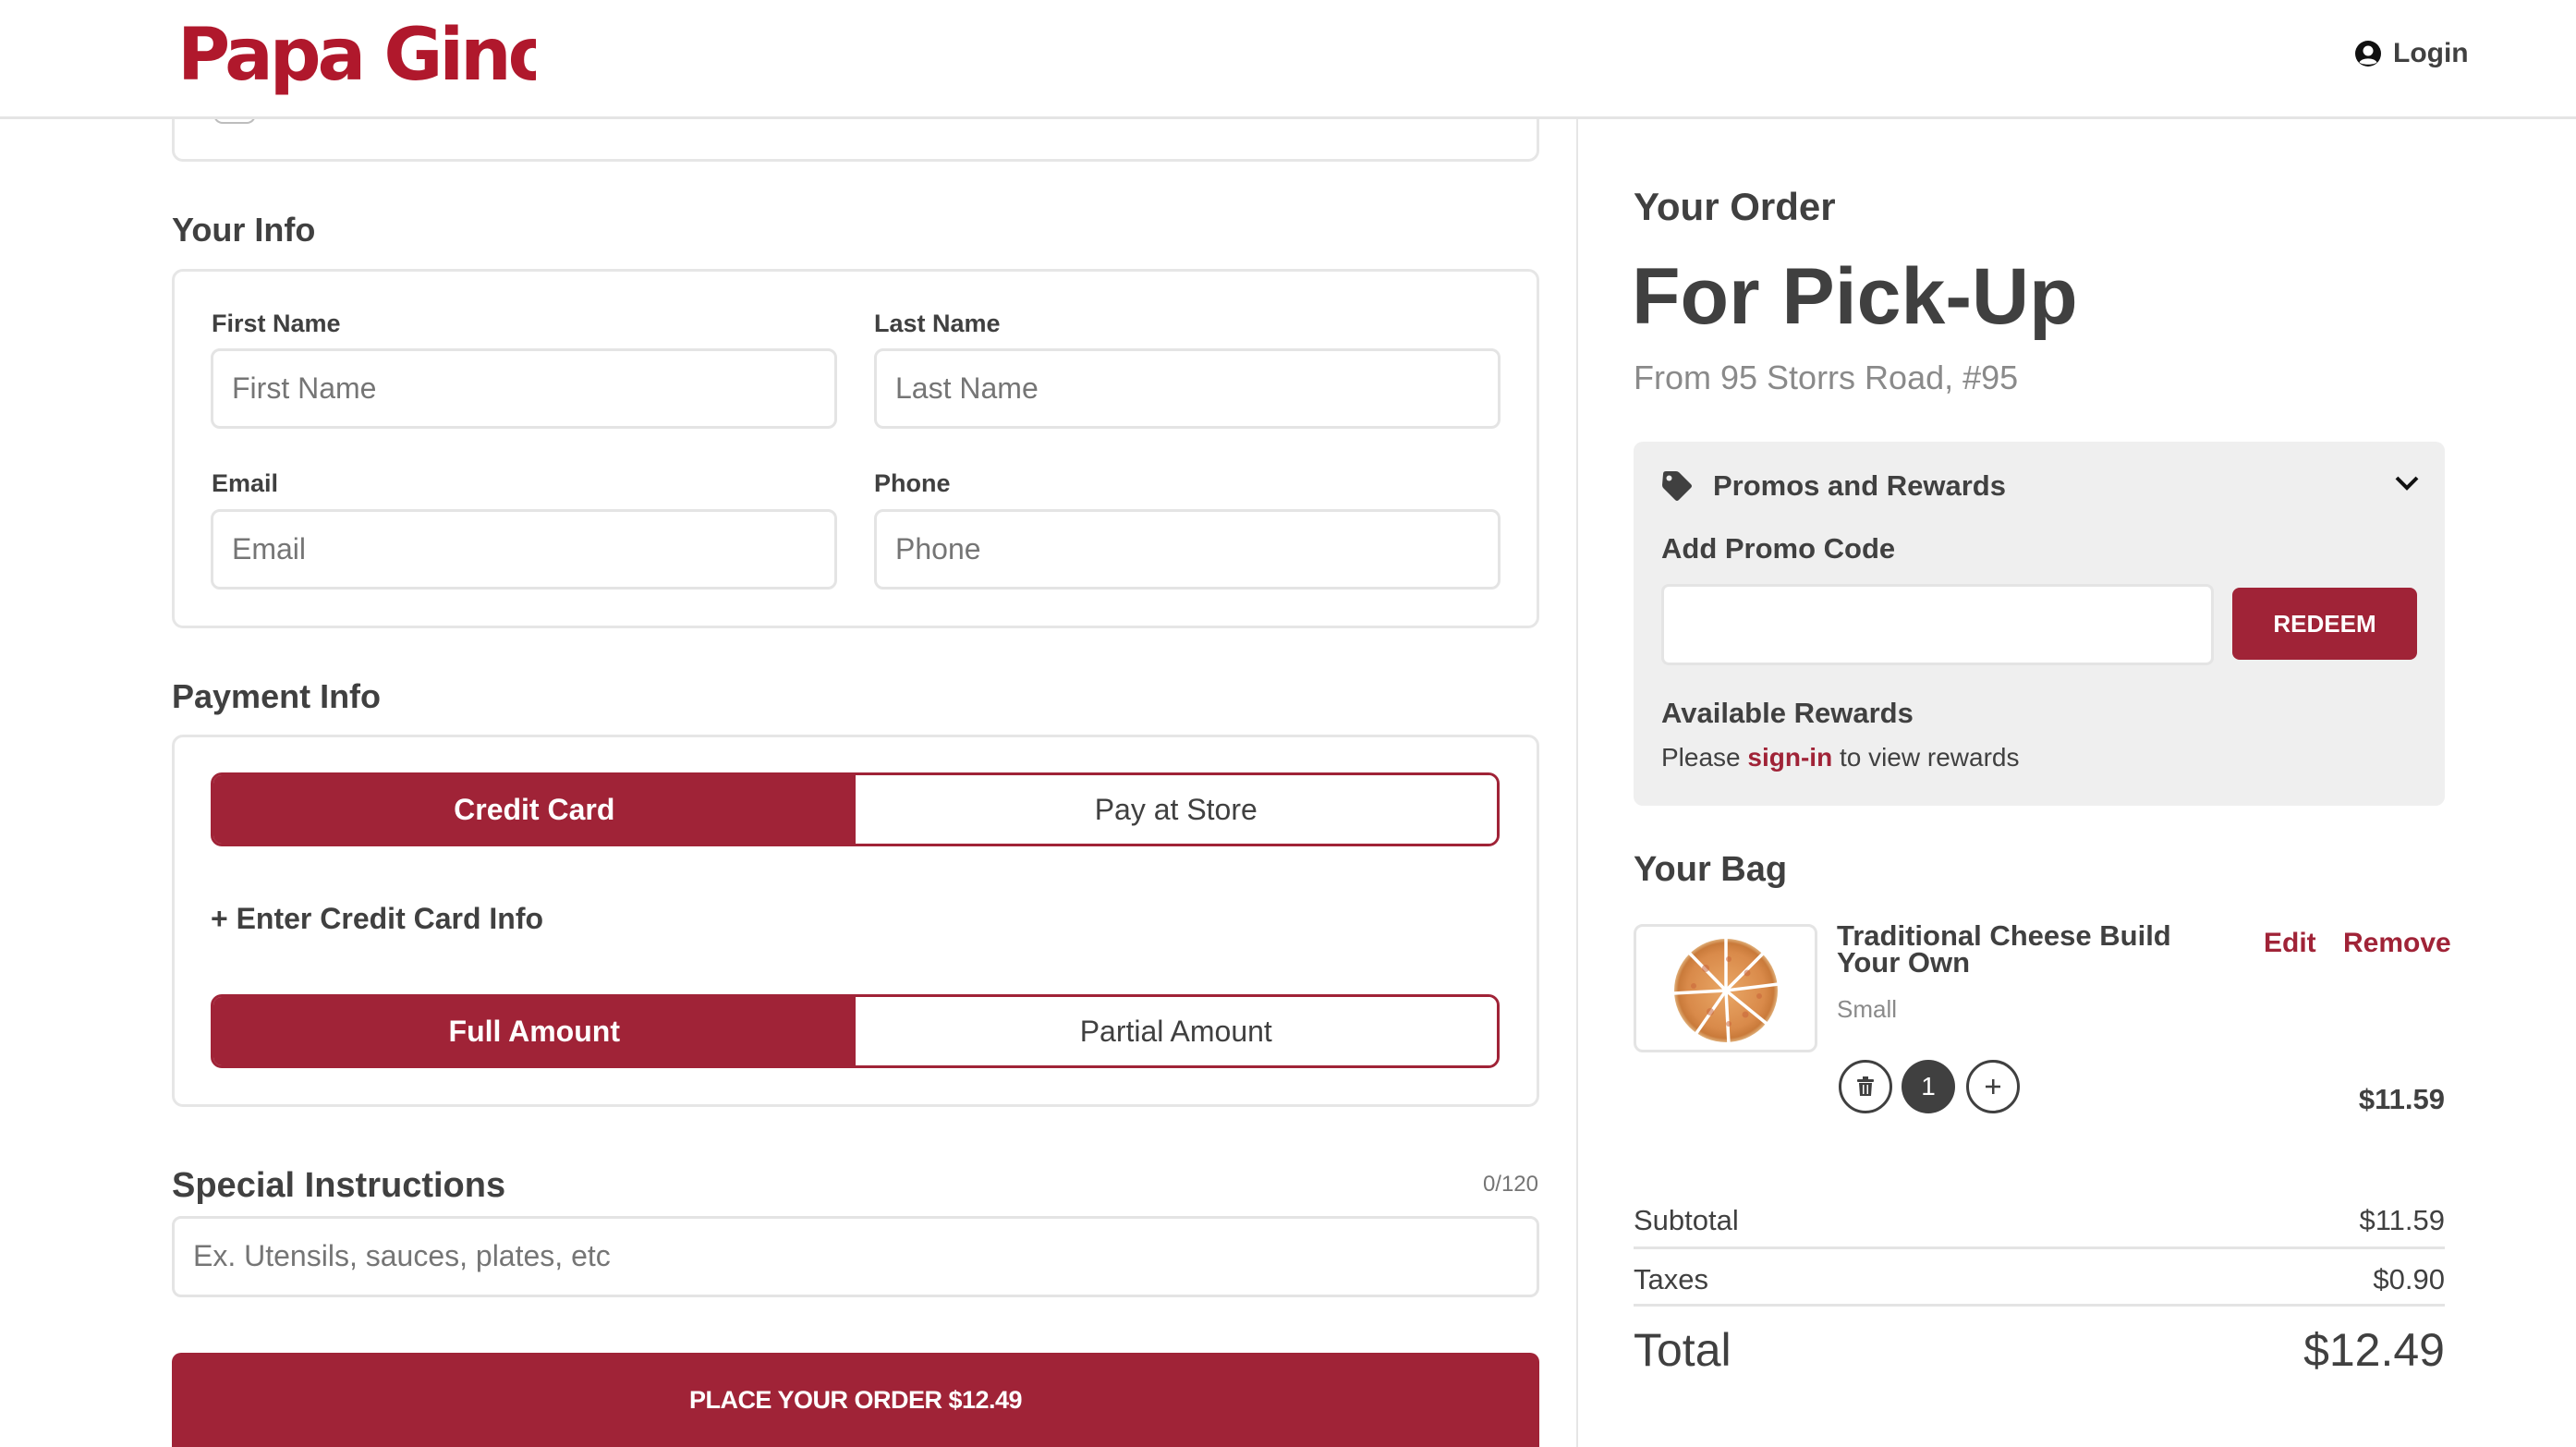 This screenshot has width=2576, height=1447. I want to click on partial-amount-option: Partial Amount, so click(1176, 1031).